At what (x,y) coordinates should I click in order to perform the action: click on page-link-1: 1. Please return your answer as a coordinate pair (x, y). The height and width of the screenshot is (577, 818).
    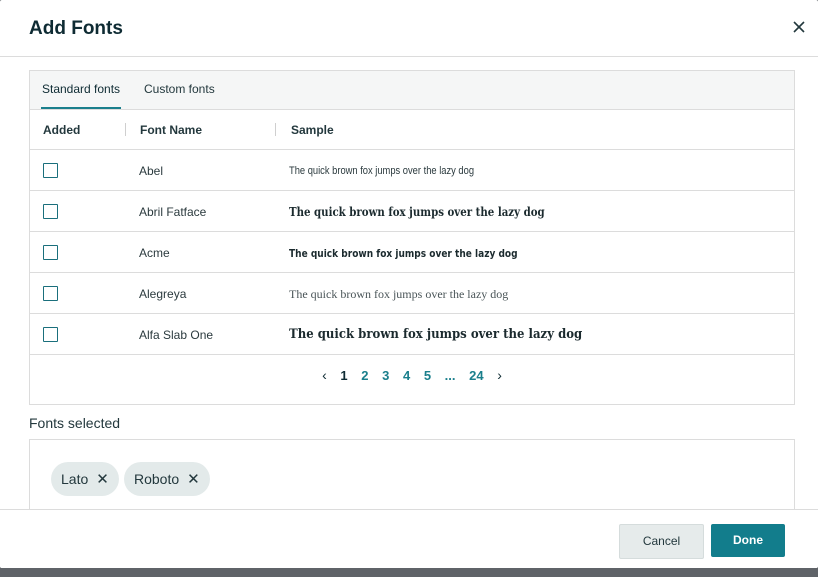
    Looking at the image, I should click on (343, 375).